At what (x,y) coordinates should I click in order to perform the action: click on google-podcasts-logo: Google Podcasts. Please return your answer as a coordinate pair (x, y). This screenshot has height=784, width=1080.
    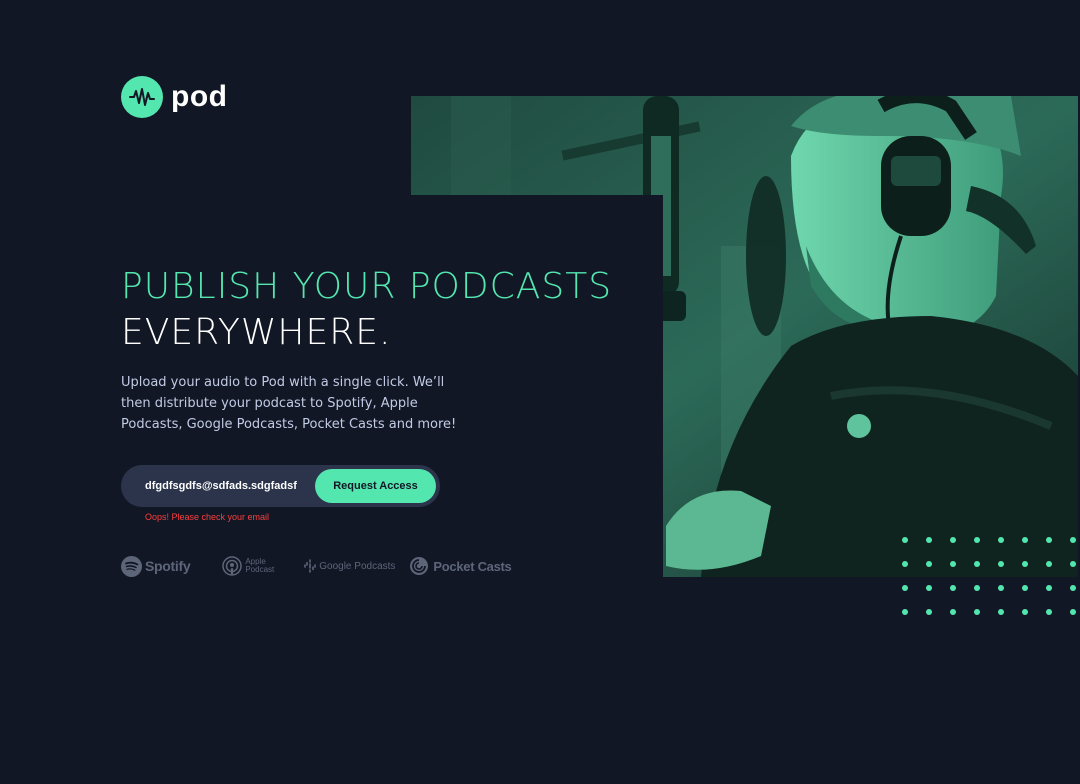
    Looking at the image, I should click on (349, 566).